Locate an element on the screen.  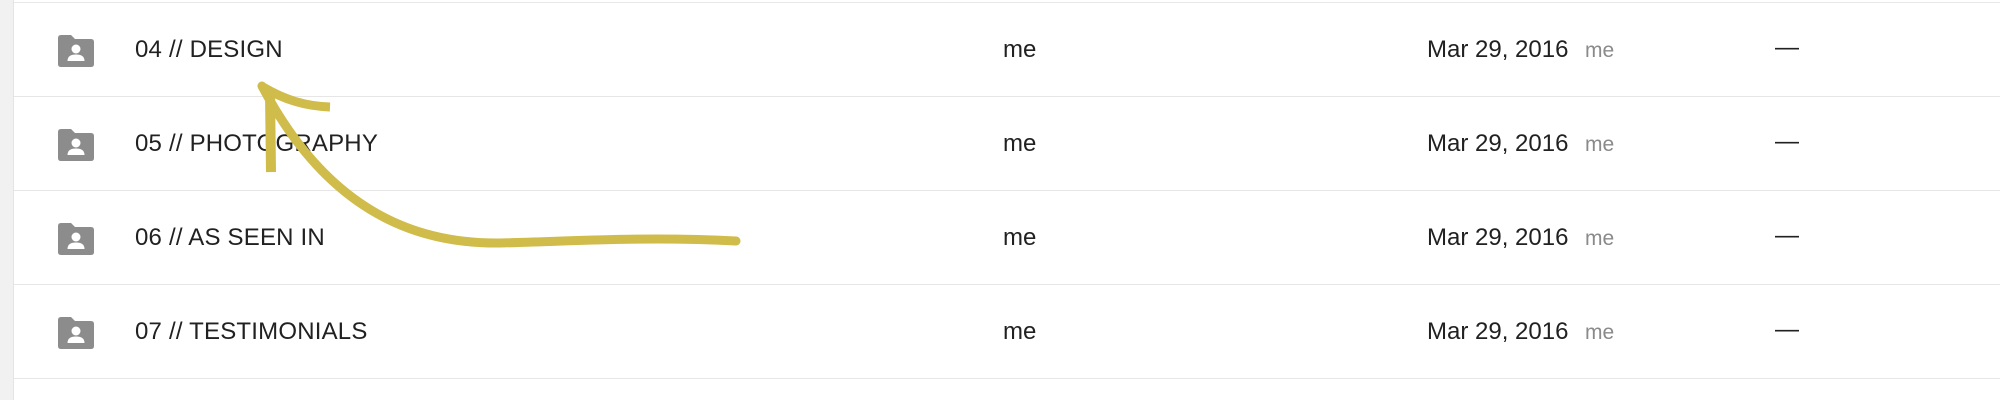
file-name: 07 // TESTIMONIALS is located at coordinates (251, 331).